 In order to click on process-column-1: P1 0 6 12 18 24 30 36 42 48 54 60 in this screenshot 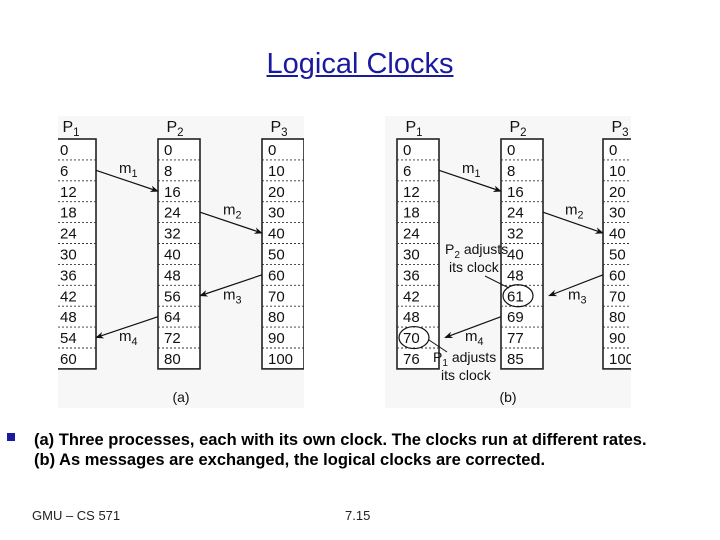, I will do `click(75, 244)`.